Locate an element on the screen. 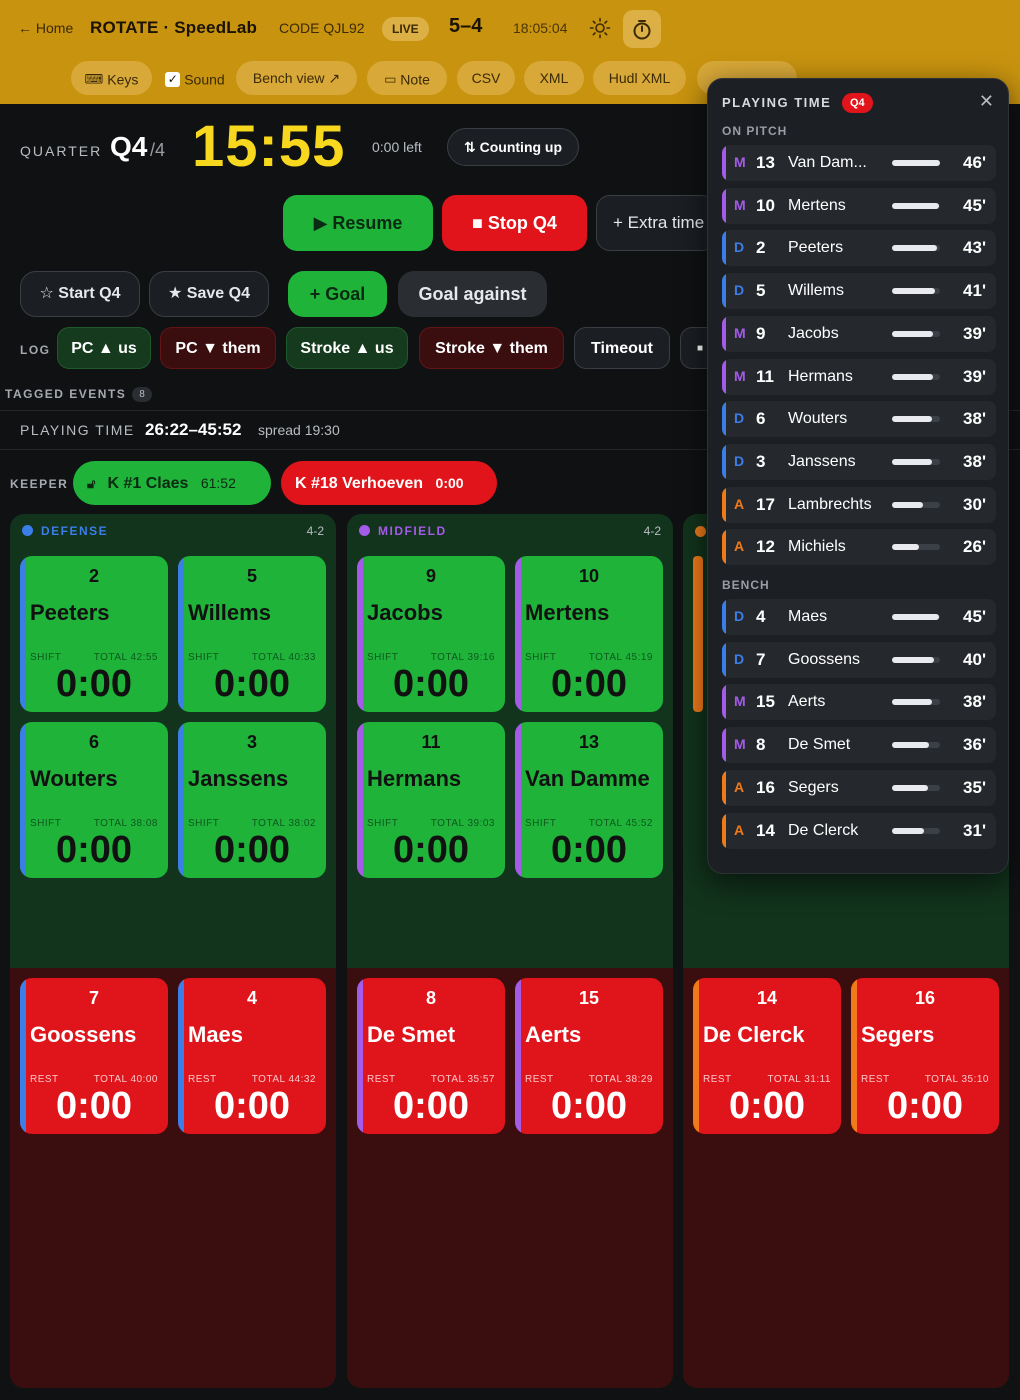 The width and height of the screenshot is (1020, 1400). save-quarter-button: ★ Save Q4 is located at coordinates (209, 294).